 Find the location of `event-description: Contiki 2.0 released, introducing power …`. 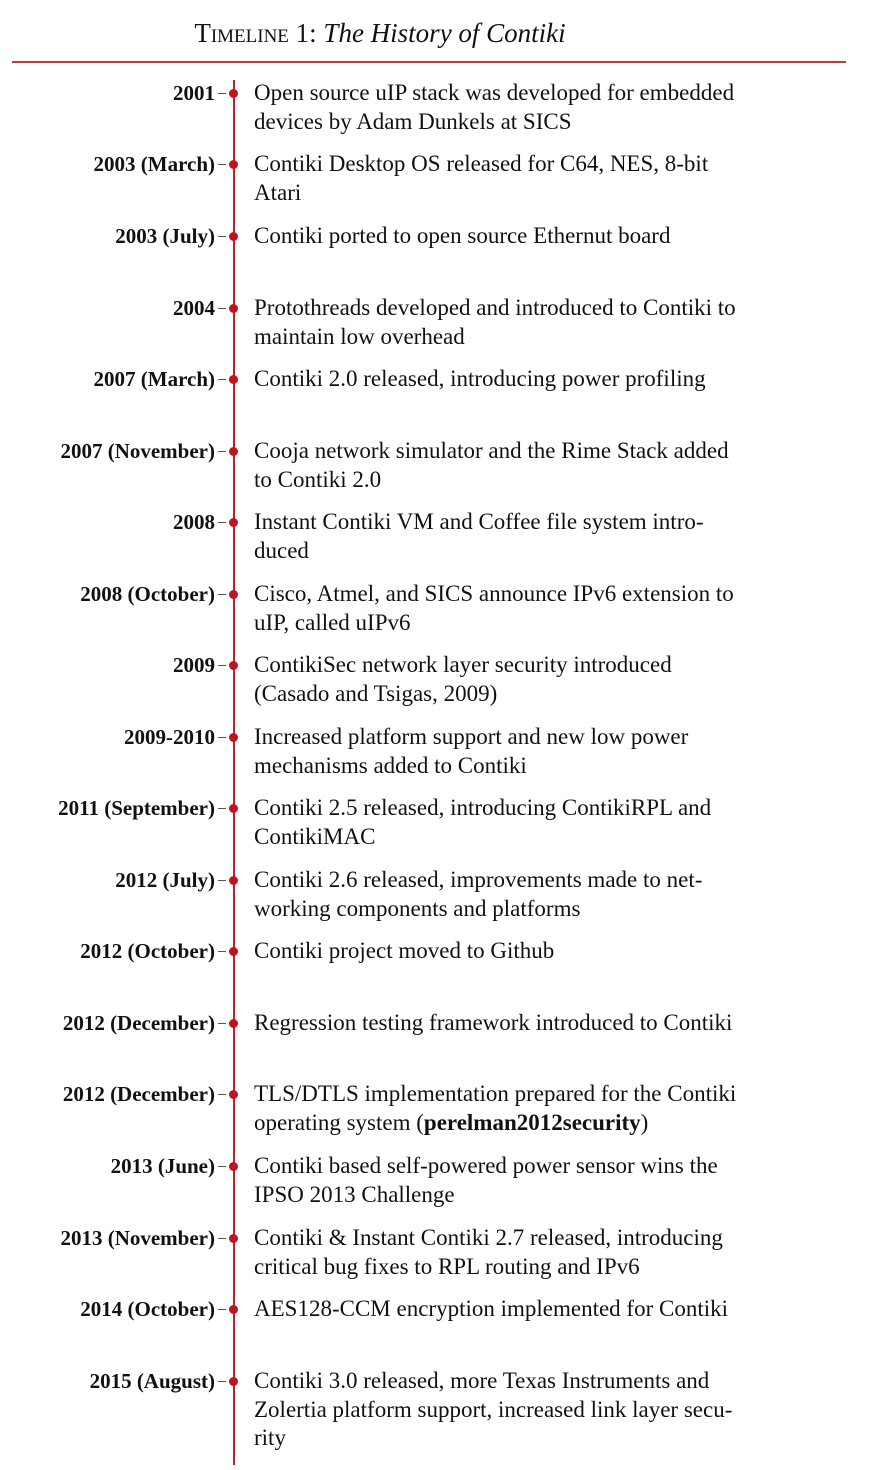

event-description: Contiki 2.0 released, introducing power … is located at coordinates (546, 379).